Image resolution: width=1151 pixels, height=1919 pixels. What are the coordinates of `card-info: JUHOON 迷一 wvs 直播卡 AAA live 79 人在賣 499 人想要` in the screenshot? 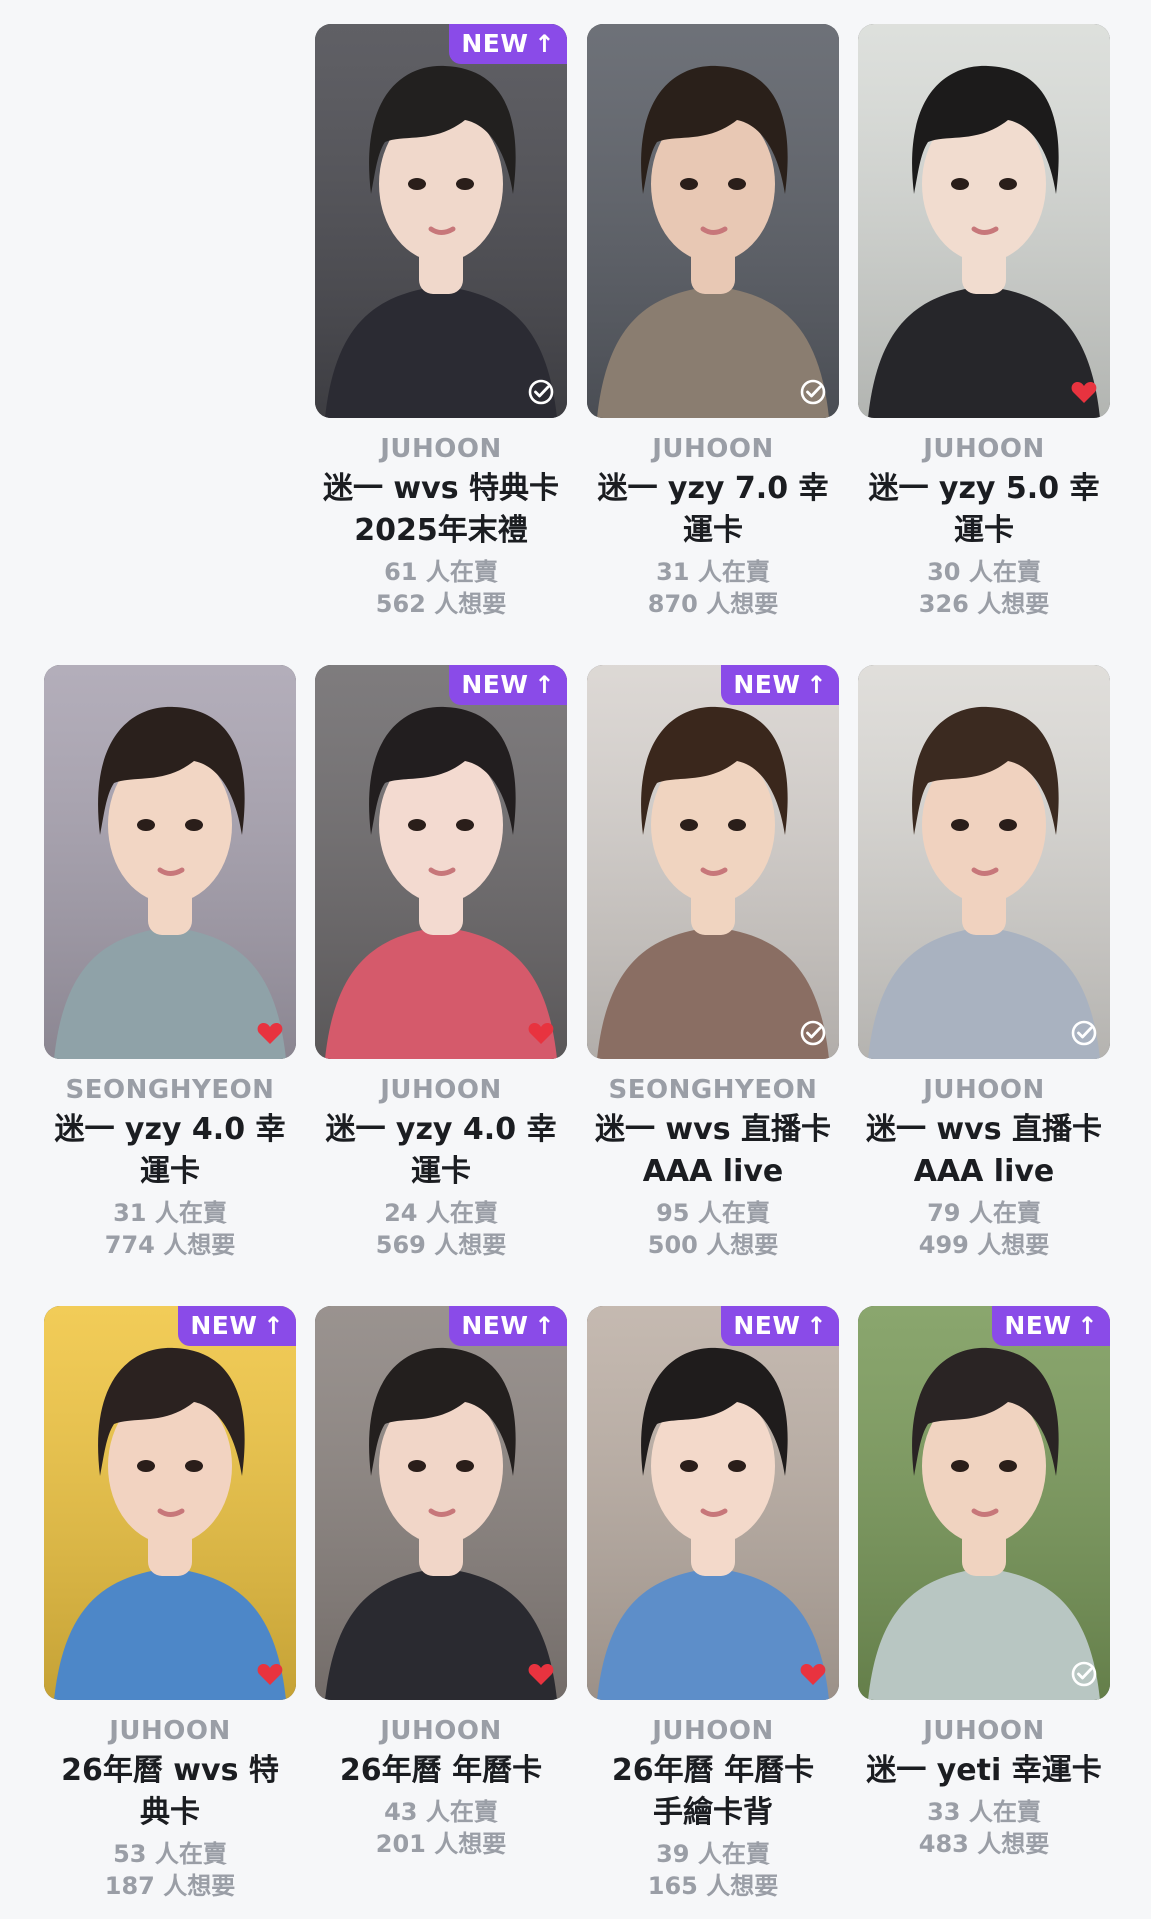 It's located at (984, 1167).